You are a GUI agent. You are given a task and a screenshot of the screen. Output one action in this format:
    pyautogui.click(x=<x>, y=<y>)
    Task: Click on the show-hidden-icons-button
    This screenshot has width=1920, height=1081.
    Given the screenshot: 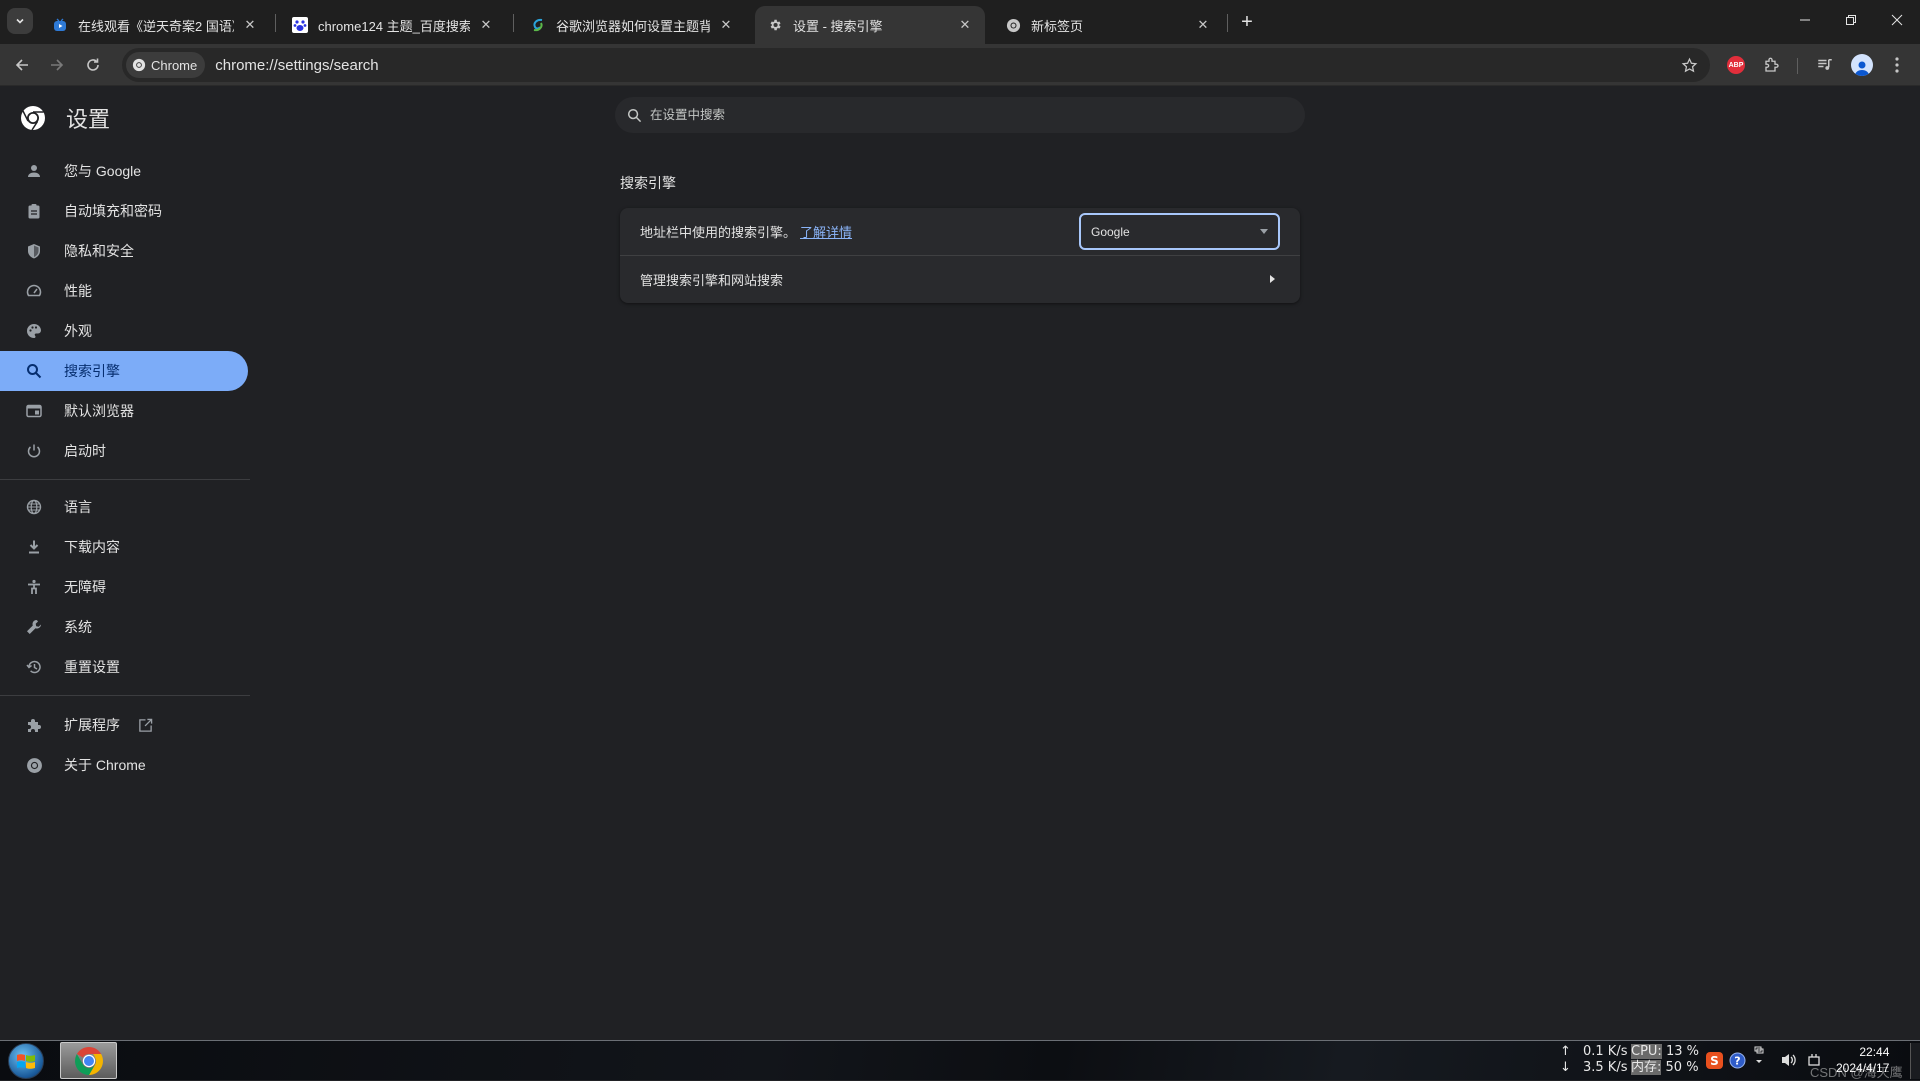 What is the action you would take?
    pyautogui.click(x=1759, y=1055)
    